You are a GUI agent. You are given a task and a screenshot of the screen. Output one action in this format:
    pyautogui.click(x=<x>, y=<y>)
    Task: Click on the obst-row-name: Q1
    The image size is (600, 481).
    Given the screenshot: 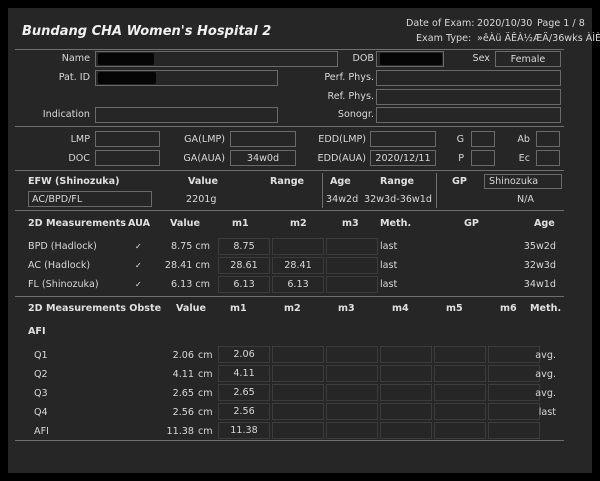 What is the action you would take?
    pyautogui.click(x=41, y=355)
    